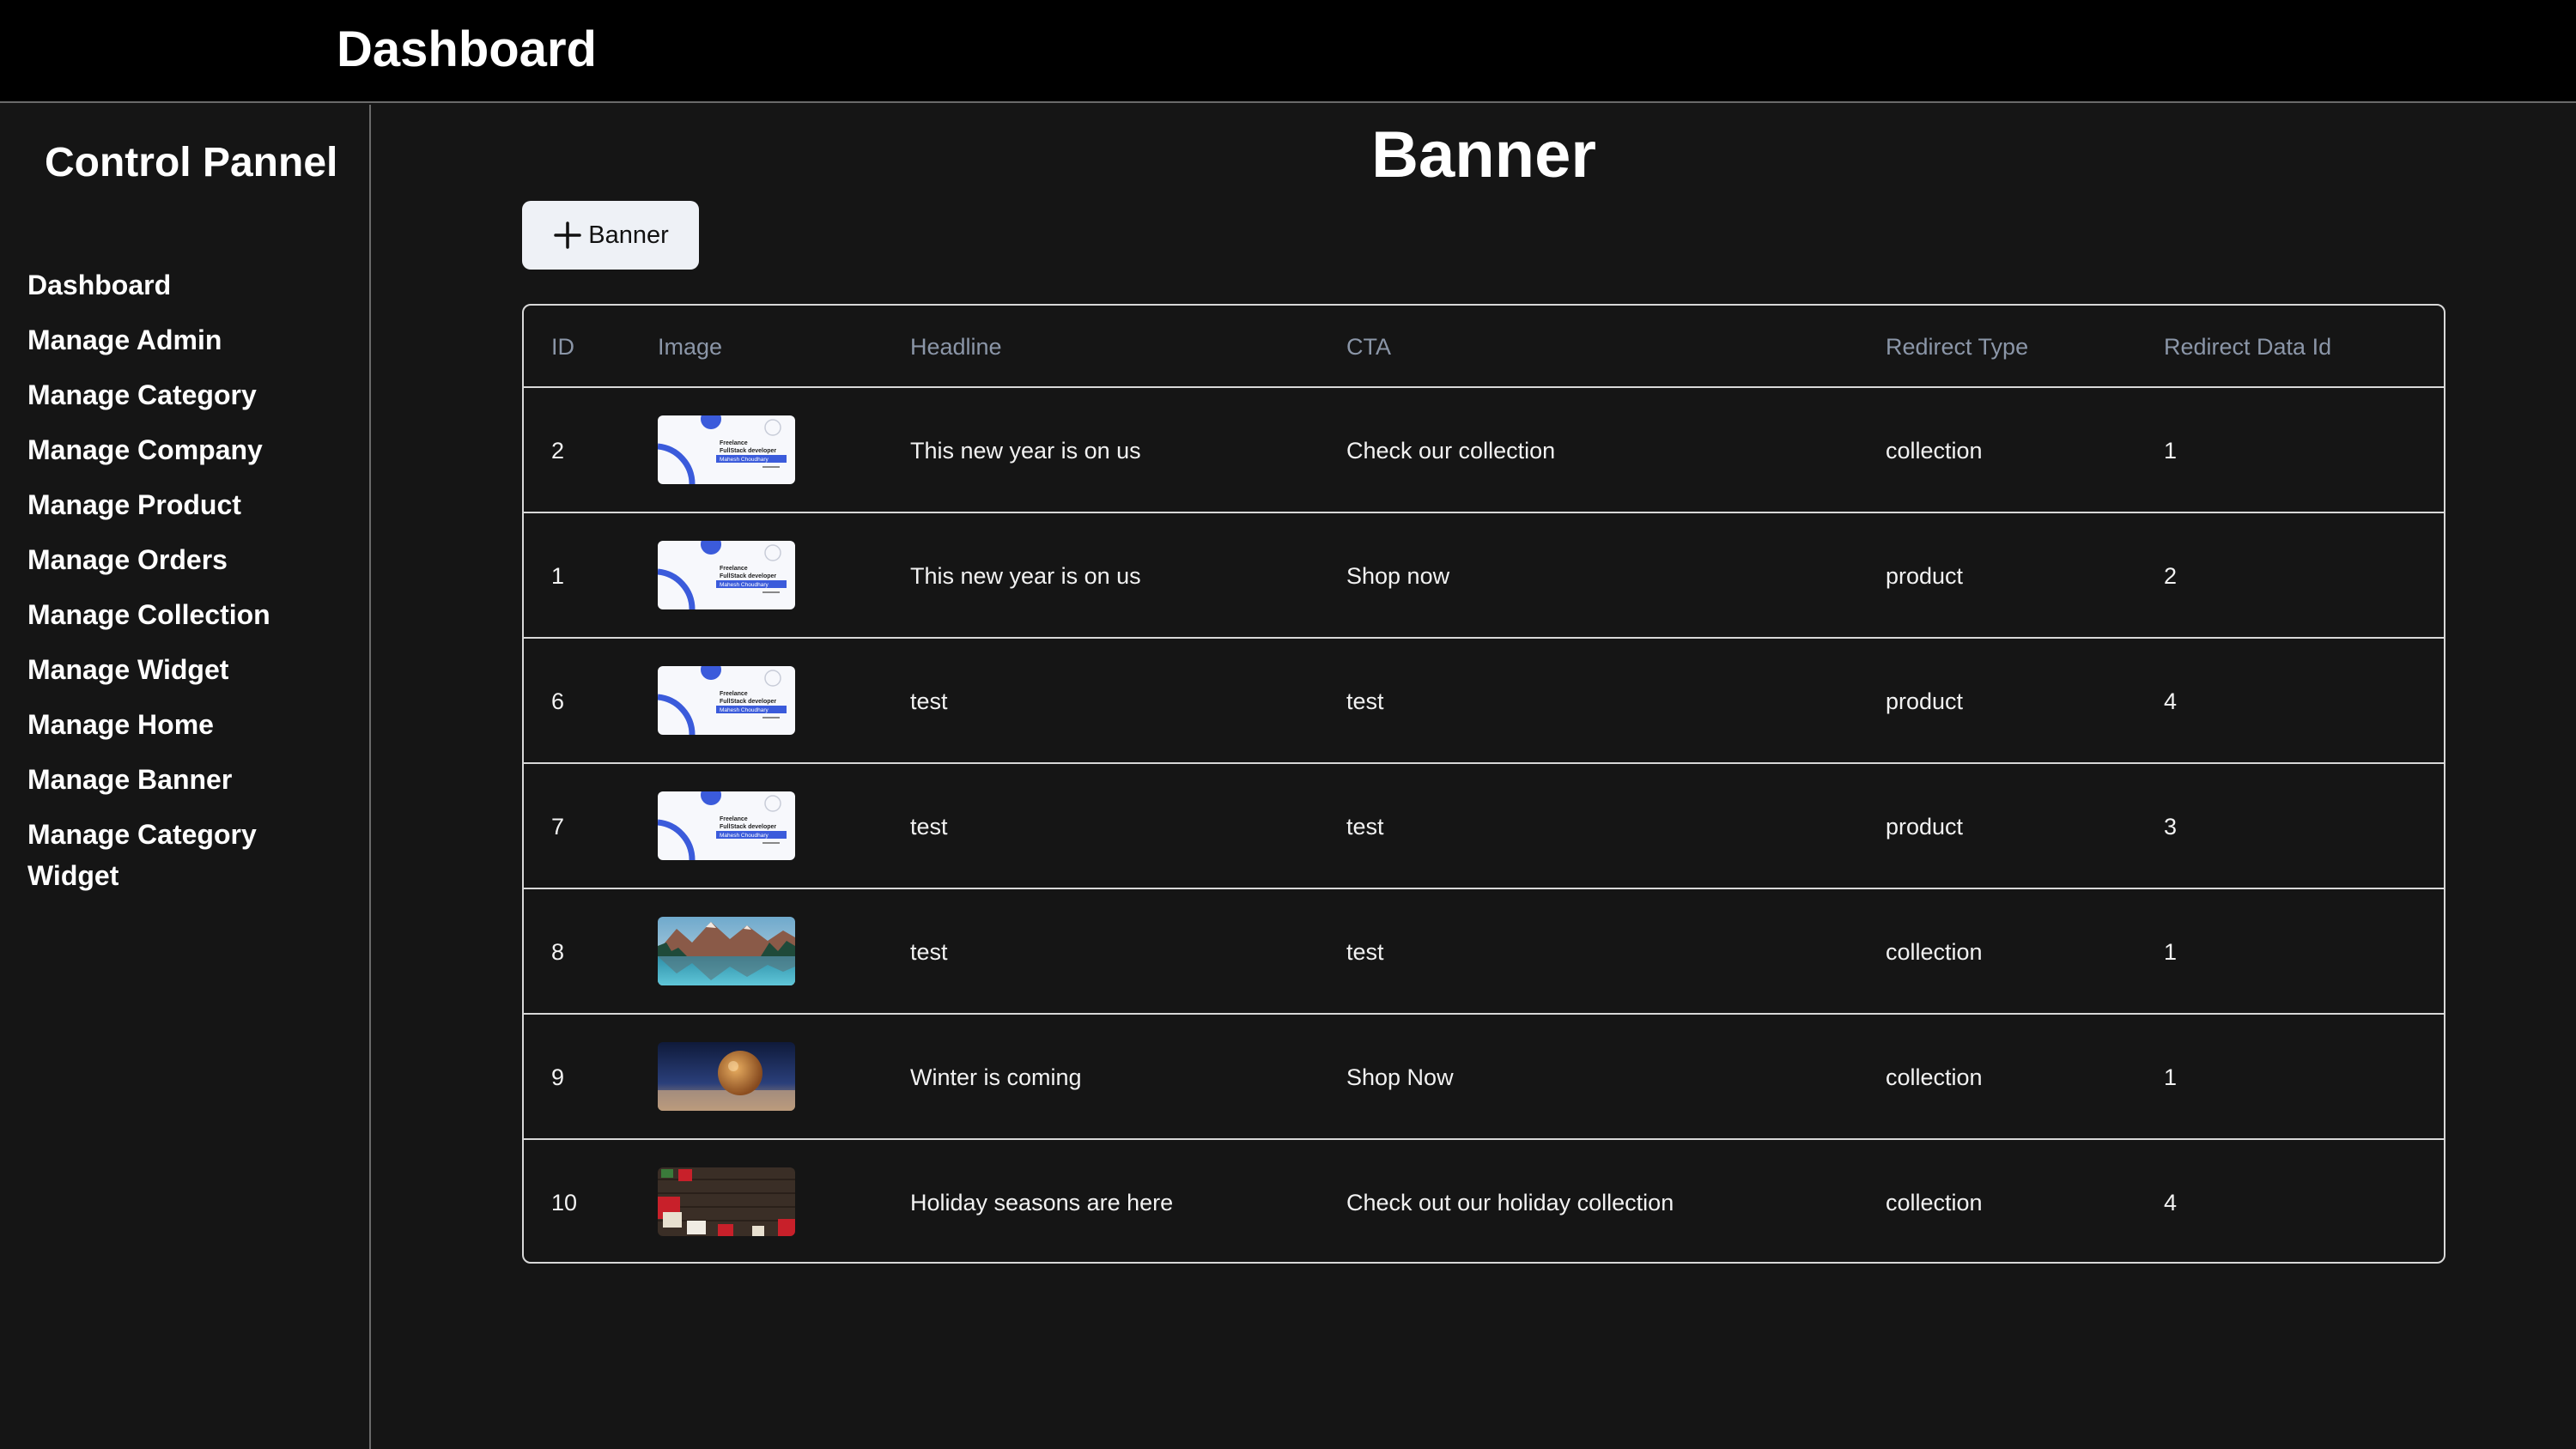 This screenshot has height=1449, width=2576. What do you see at coordinates (956, 347) in the screenshot?
I see `column-header-headline: Headline` at bounding box center [956, 347].